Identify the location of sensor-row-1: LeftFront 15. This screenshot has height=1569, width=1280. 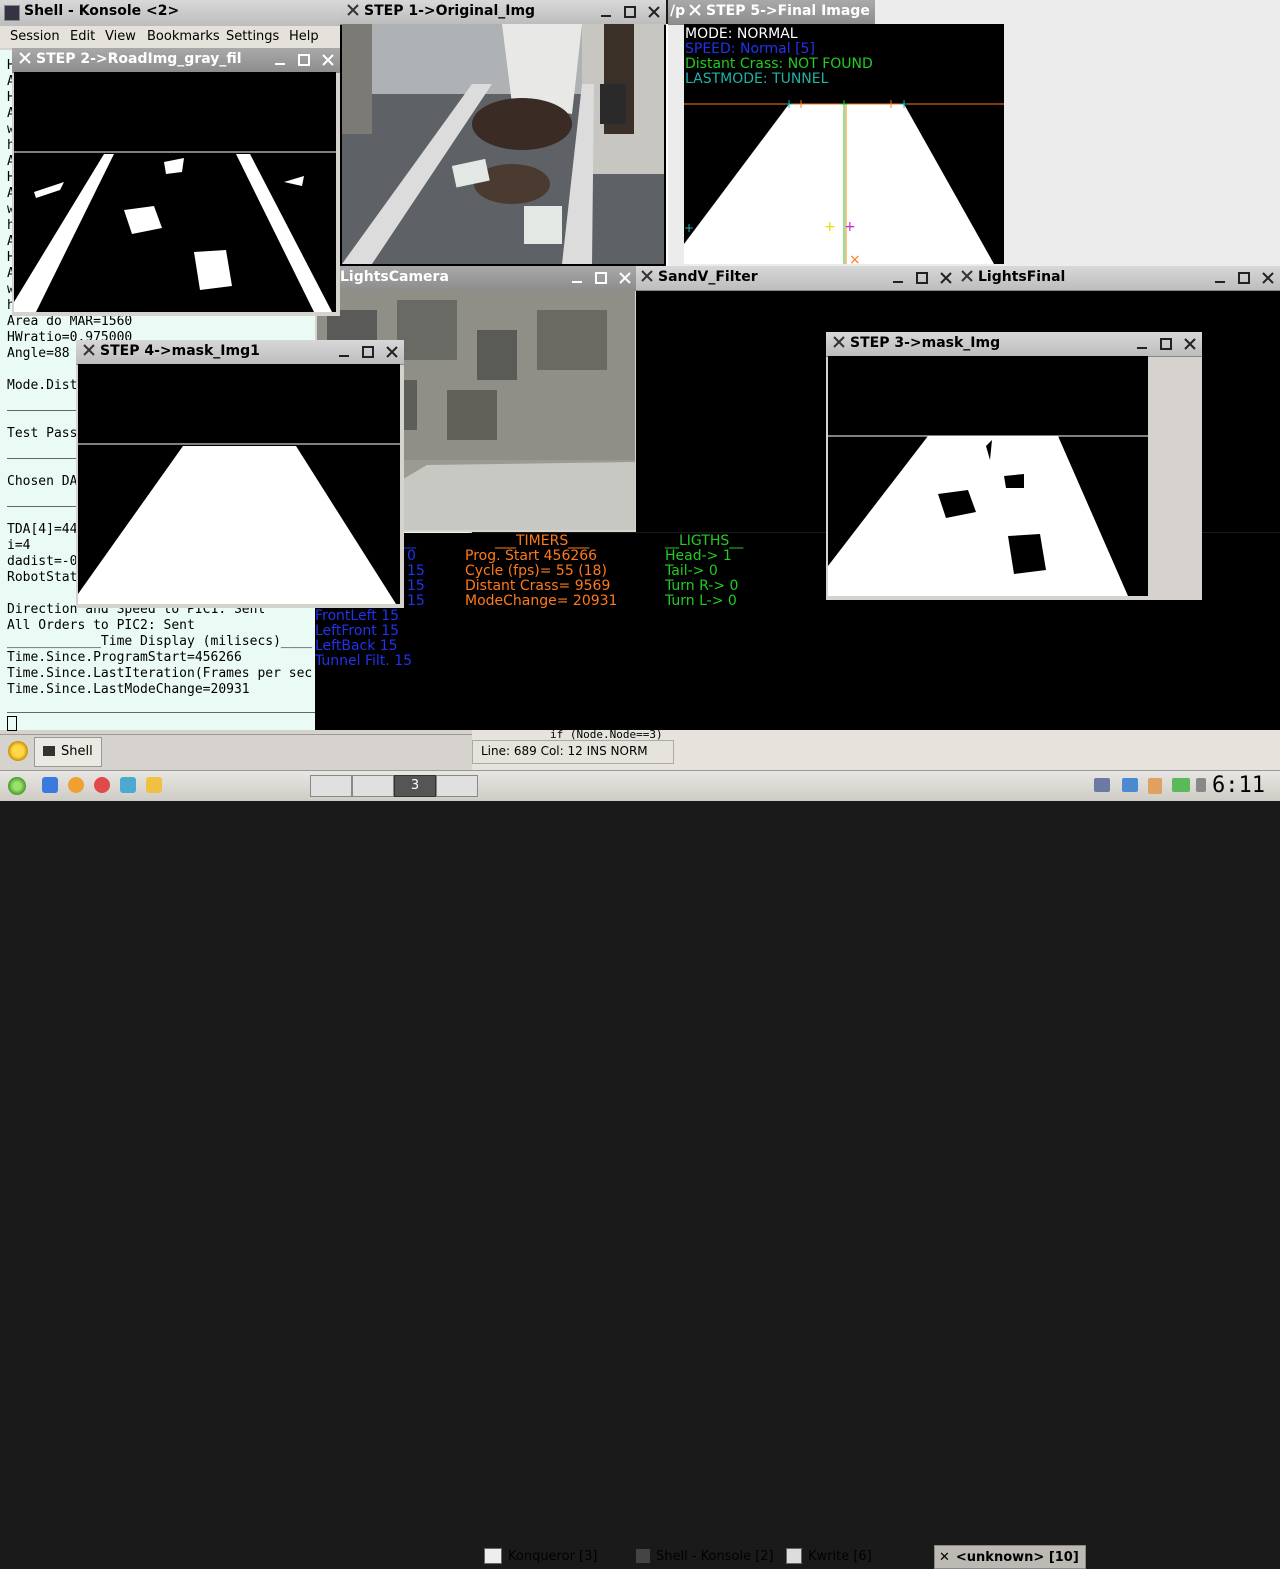
(357, 631).